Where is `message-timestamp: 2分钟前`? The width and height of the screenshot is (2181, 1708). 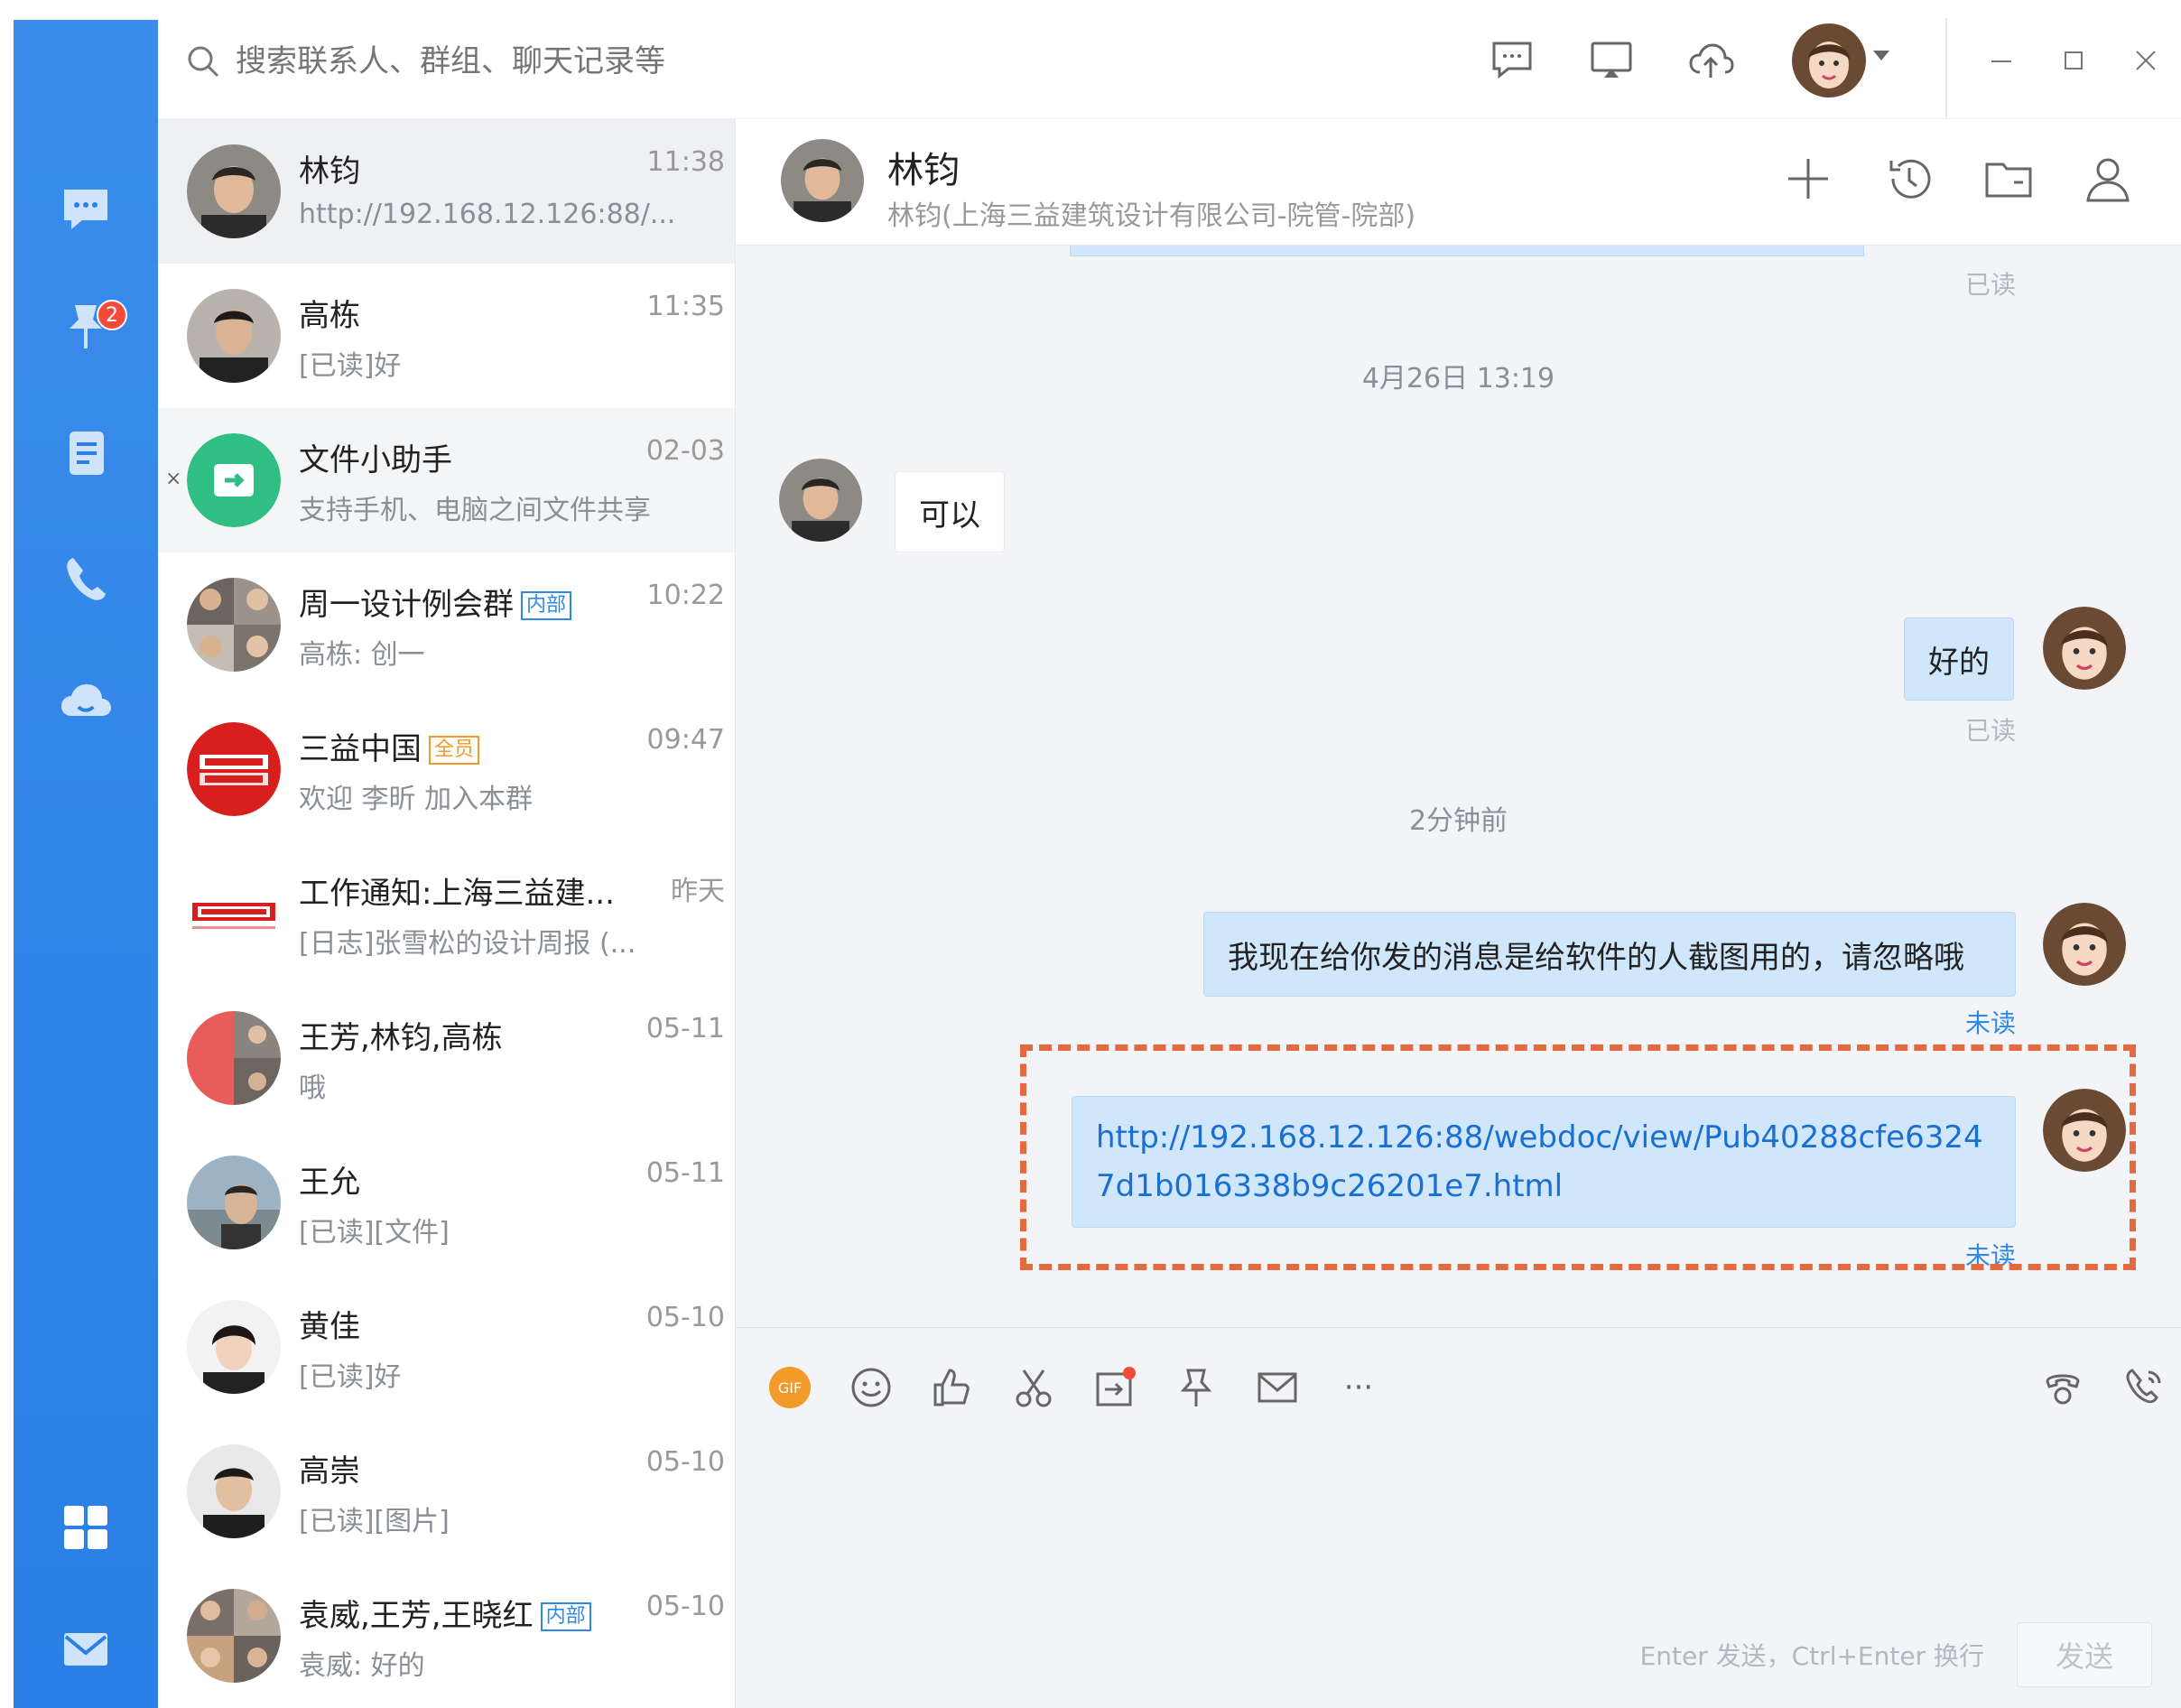
message-timestamp: 2分钟前 is located at coordinates (1458, 821).